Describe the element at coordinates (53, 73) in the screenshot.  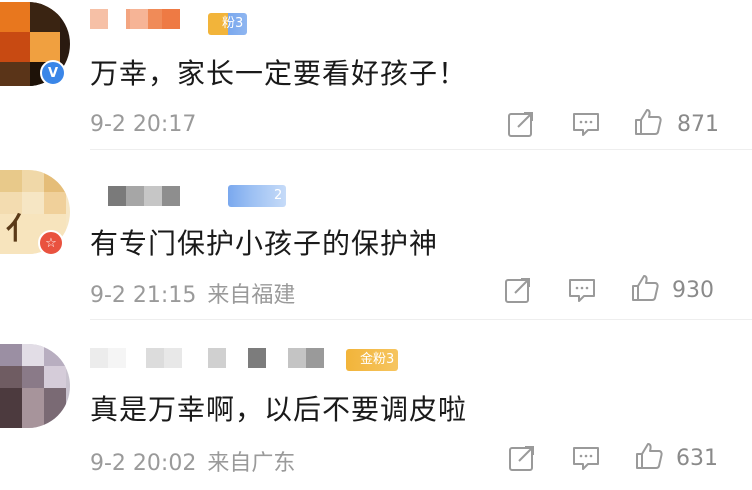
I see `verified-badge-icon: V` at that location.